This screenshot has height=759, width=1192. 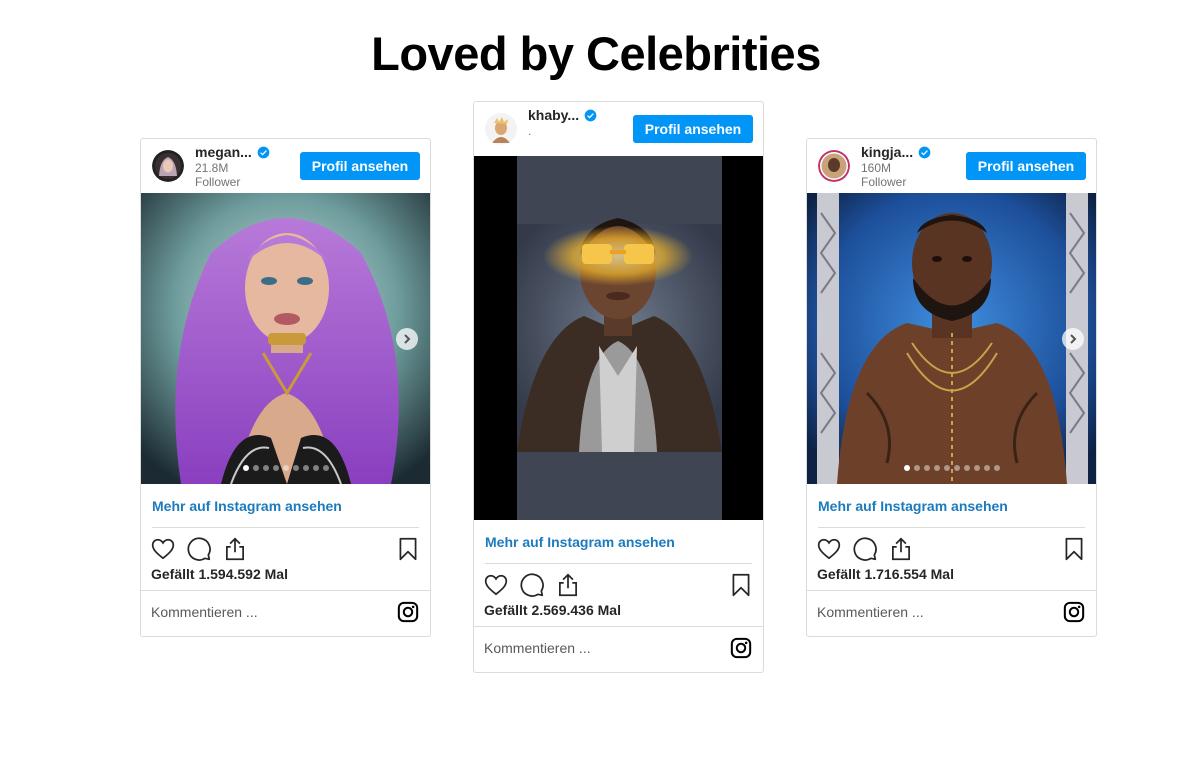 What do you see at coordinates (596, 53) in the screenshot?
I see `page-title: Loved by Celebrities` at bounding box center [596, 53].